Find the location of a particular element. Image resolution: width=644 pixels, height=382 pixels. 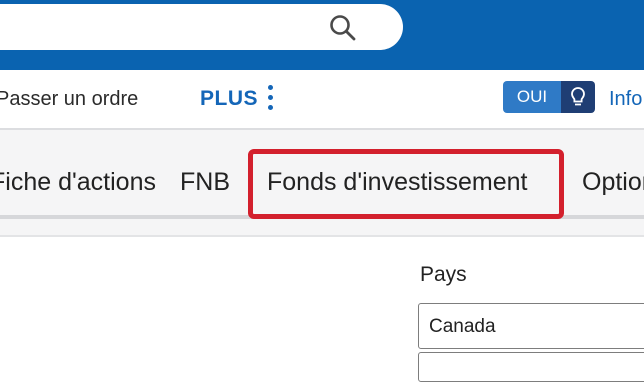

country-select-value: Canada is located at coordinates (462, 326).